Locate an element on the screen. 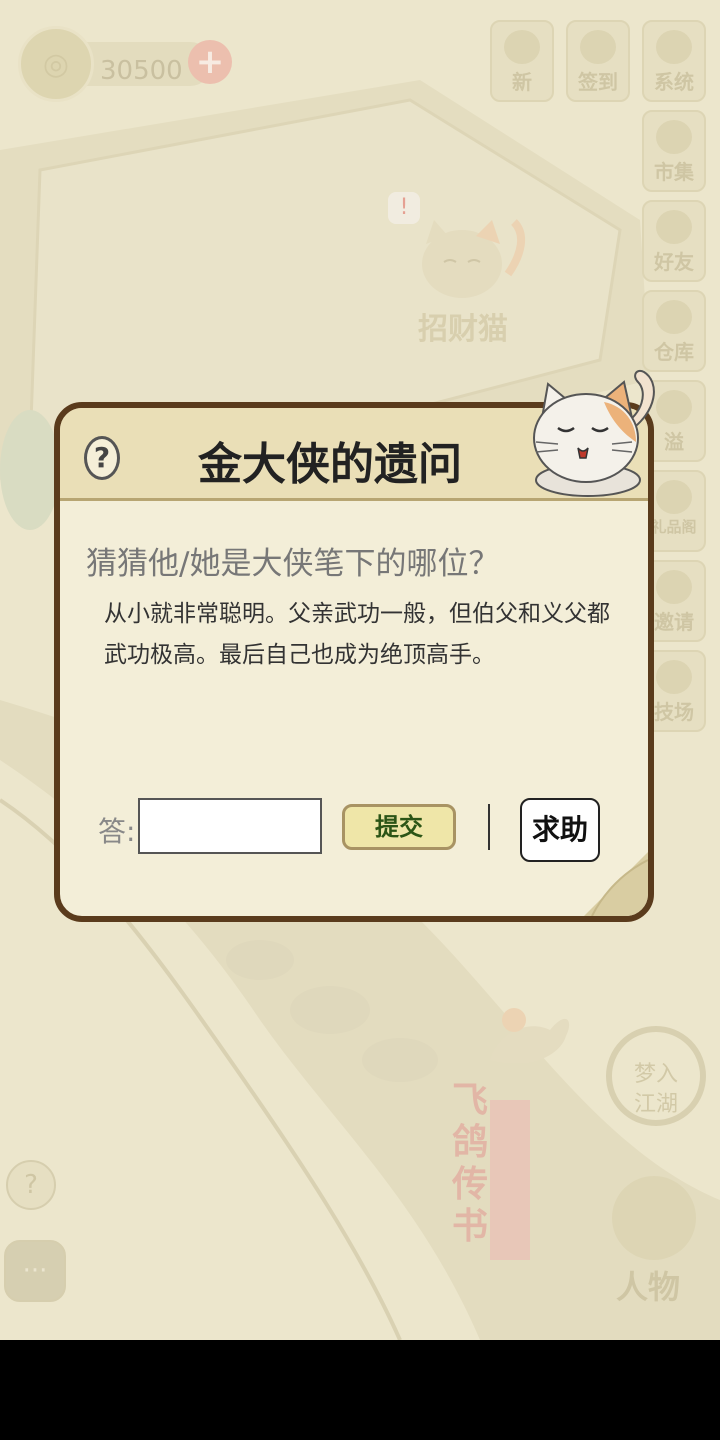 Image resolution: width=720 pixels, height=1440 pixels. pigeon-post-button: 飞鸽 传书 is located at coordinates (487, 1164).